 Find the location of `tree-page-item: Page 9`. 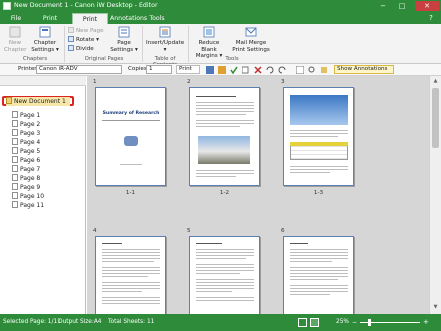

tree-page-item: Page 9 is located at coordinates (26, 187).